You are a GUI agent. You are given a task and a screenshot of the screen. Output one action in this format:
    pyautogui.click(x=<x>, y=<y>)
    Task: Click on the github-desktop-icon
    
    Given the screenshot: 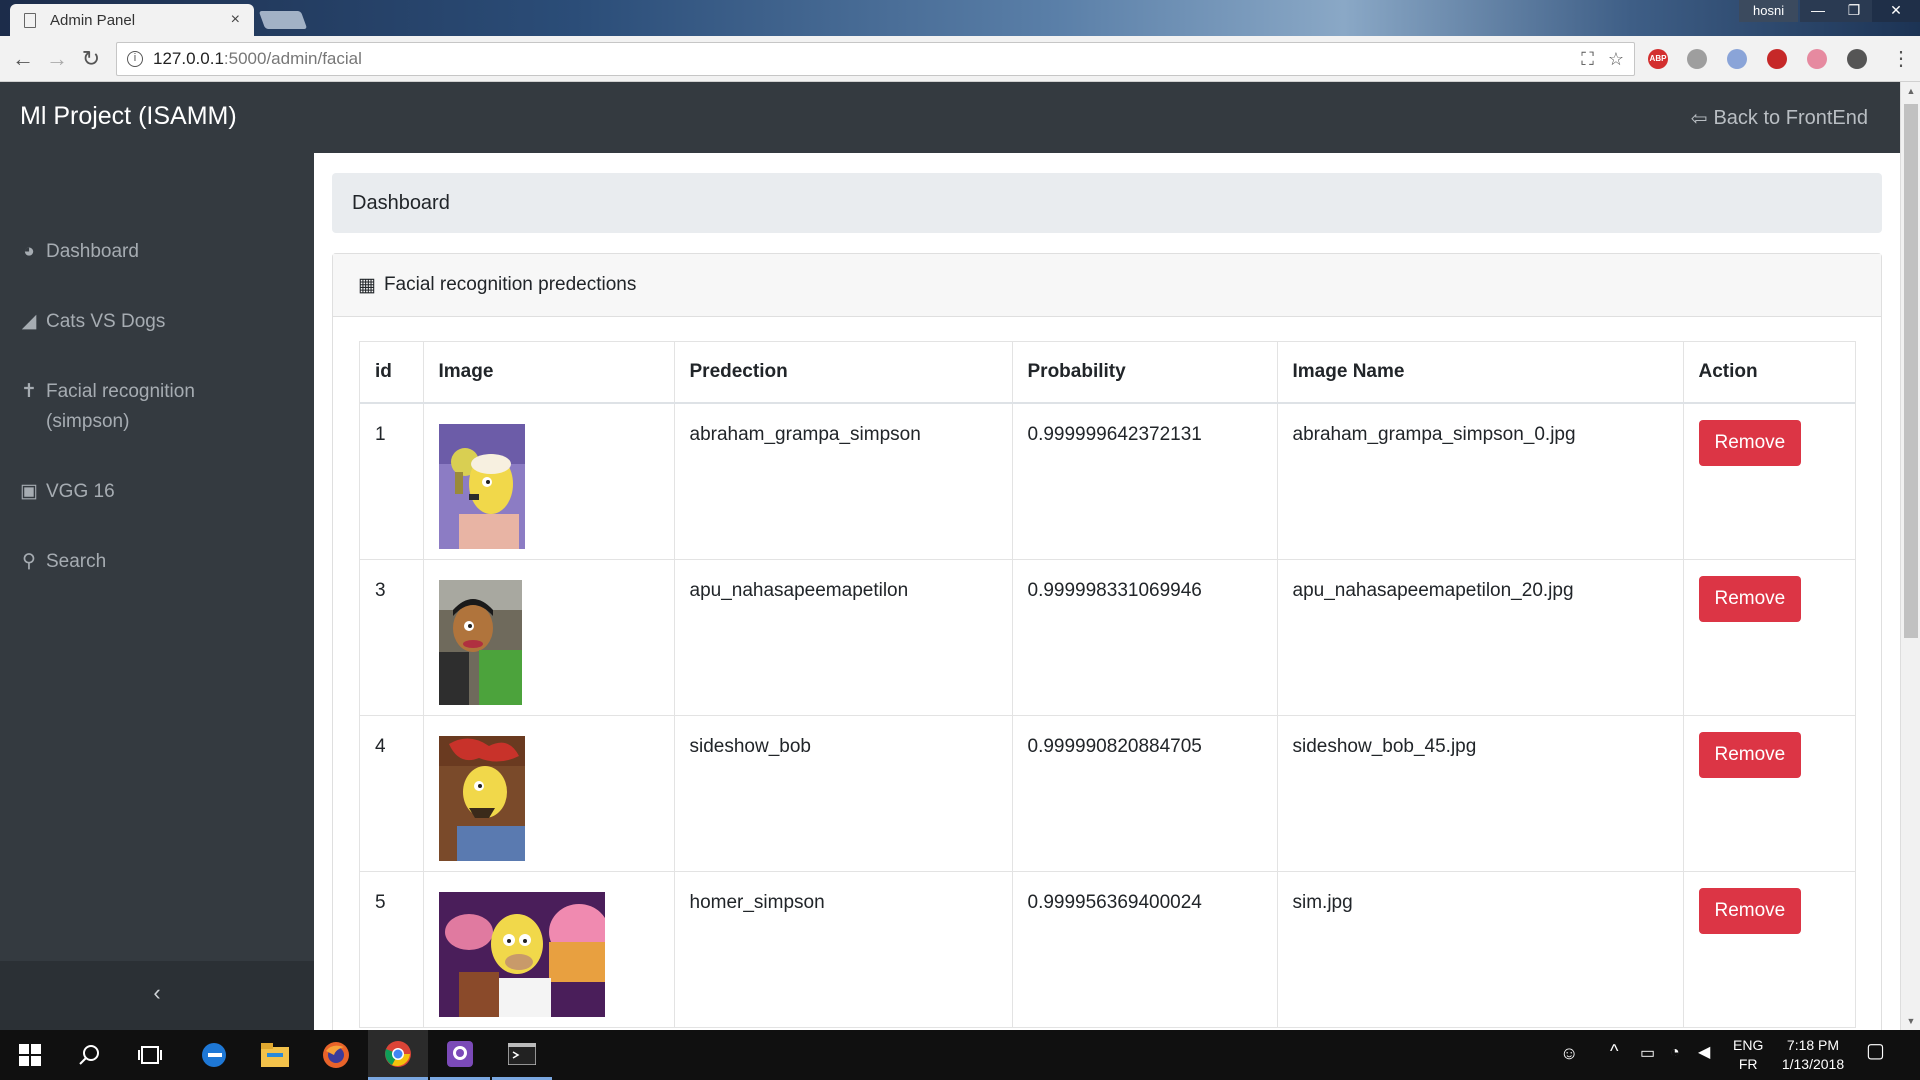 What is the action you would take?
    pyautogui.click(x=460, y=1055)
    